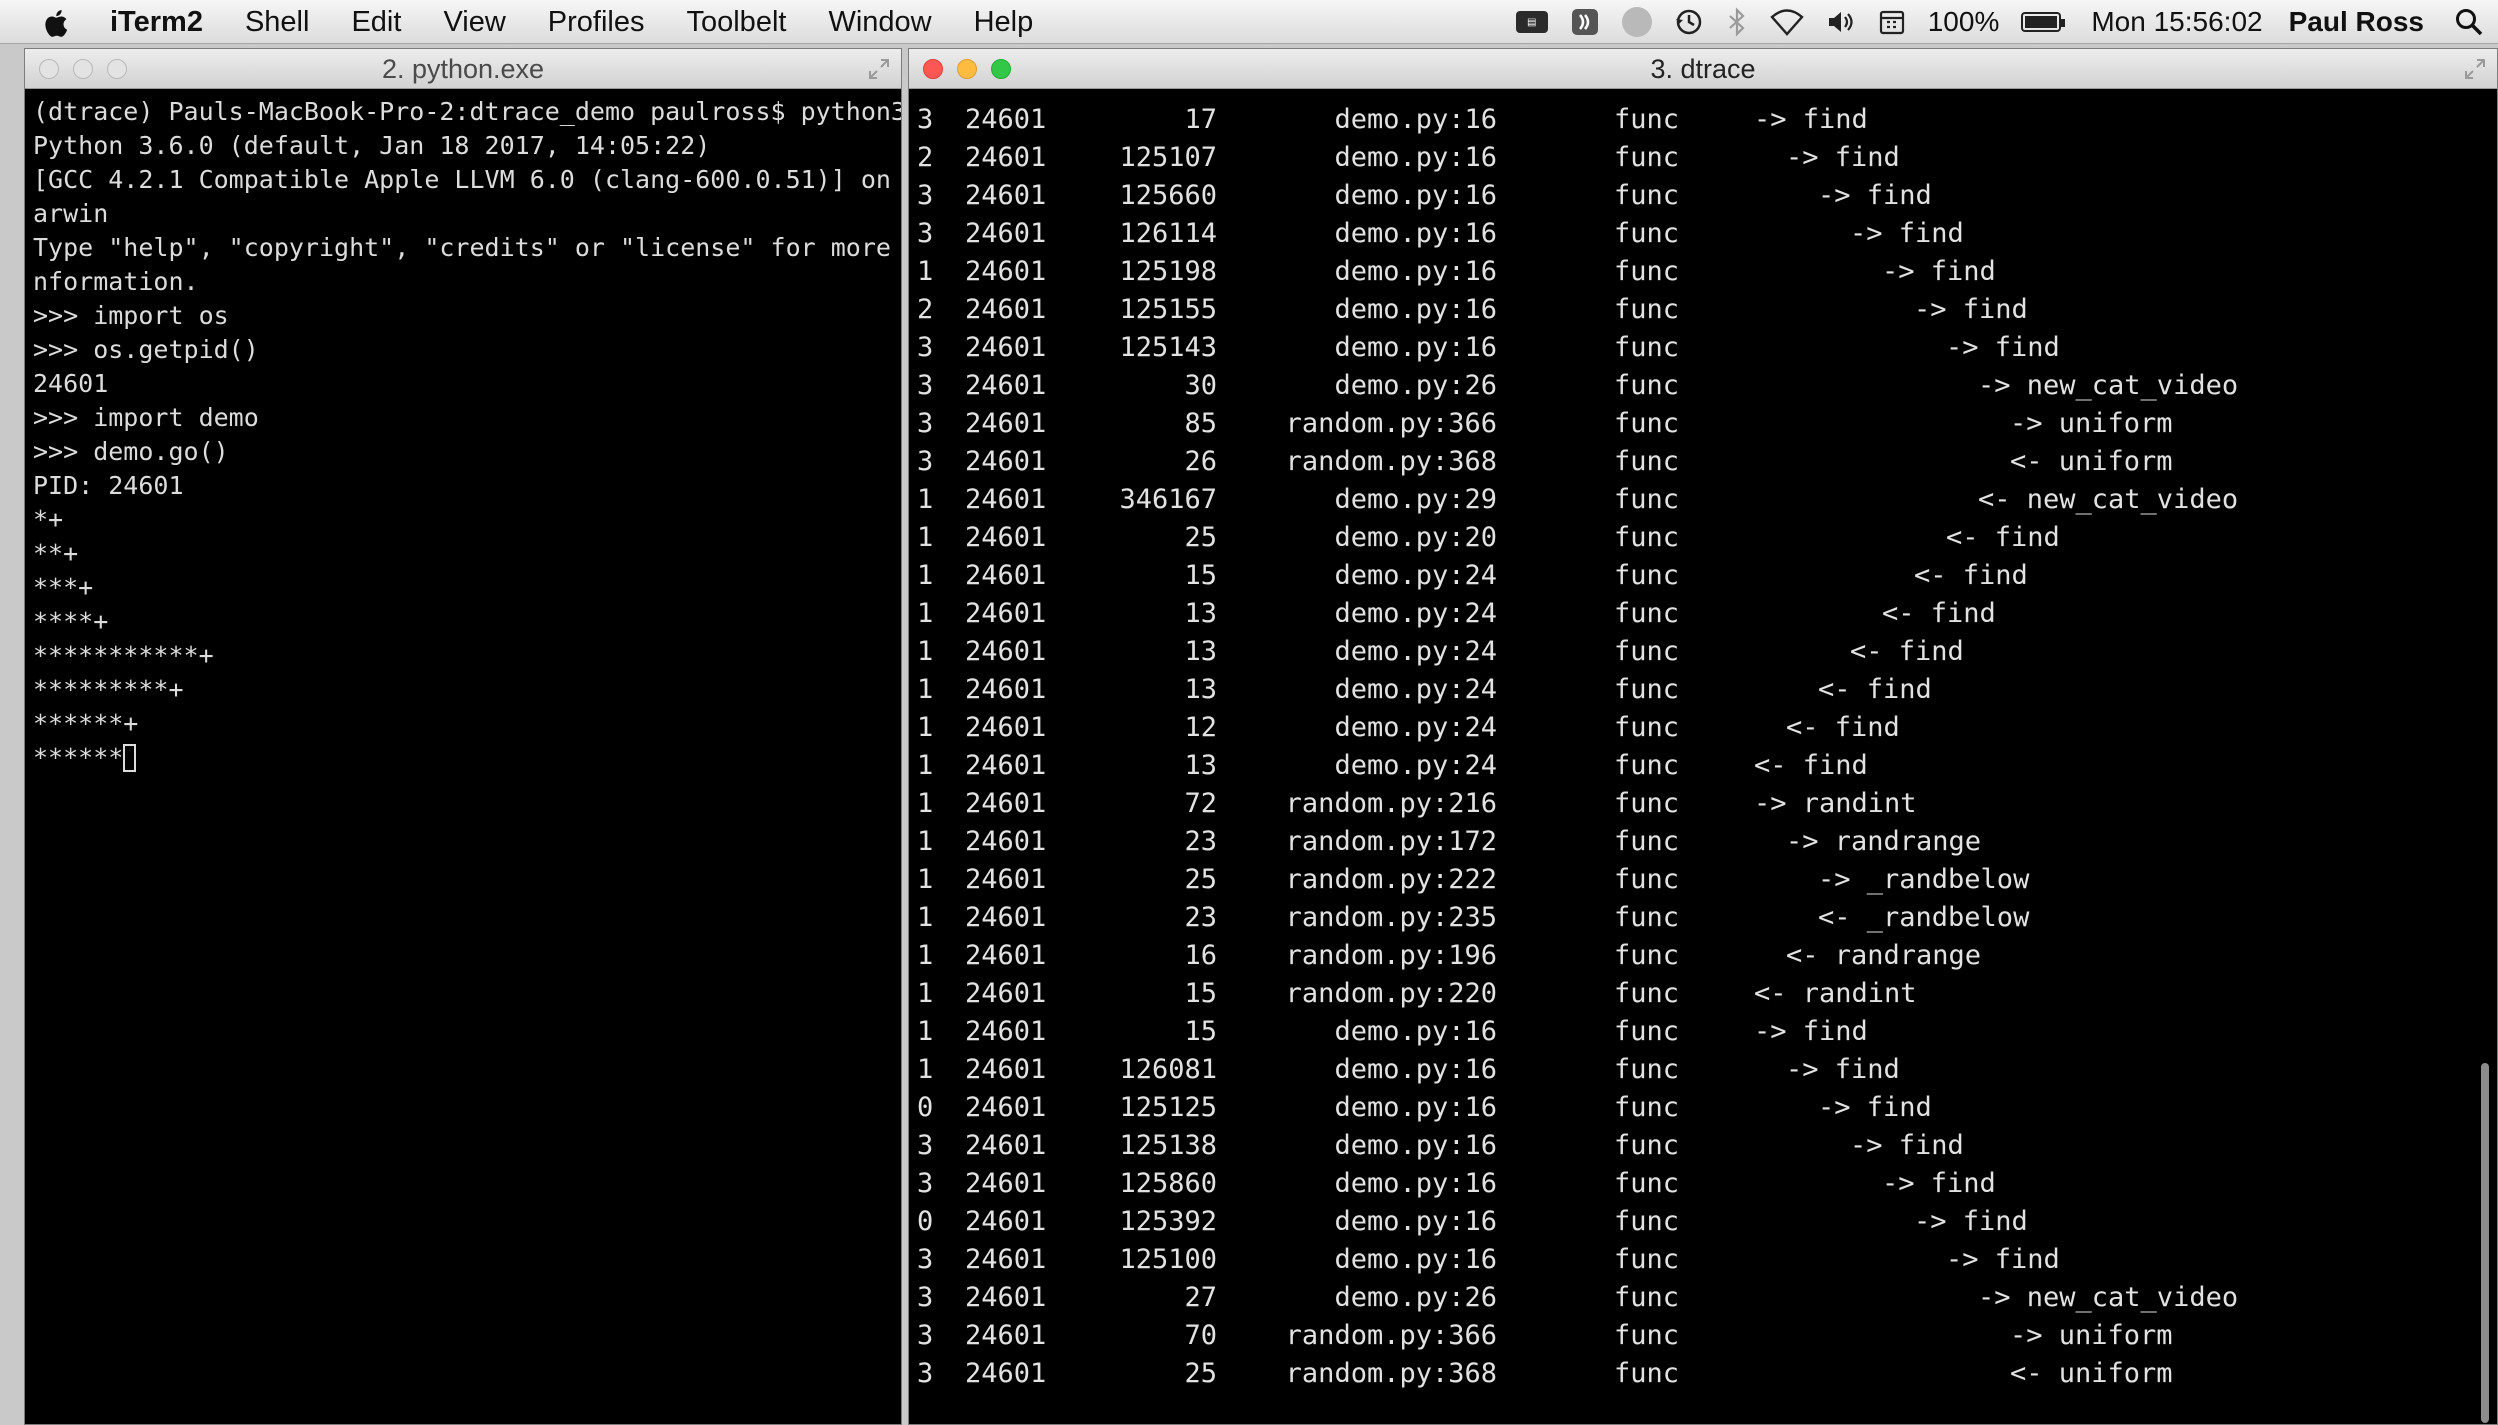 Image resolution: width=2498 pixels, height=1425 pixels. I want to click on dtrace-window-titlebar: 3. dtrace, so click(1703, 69).